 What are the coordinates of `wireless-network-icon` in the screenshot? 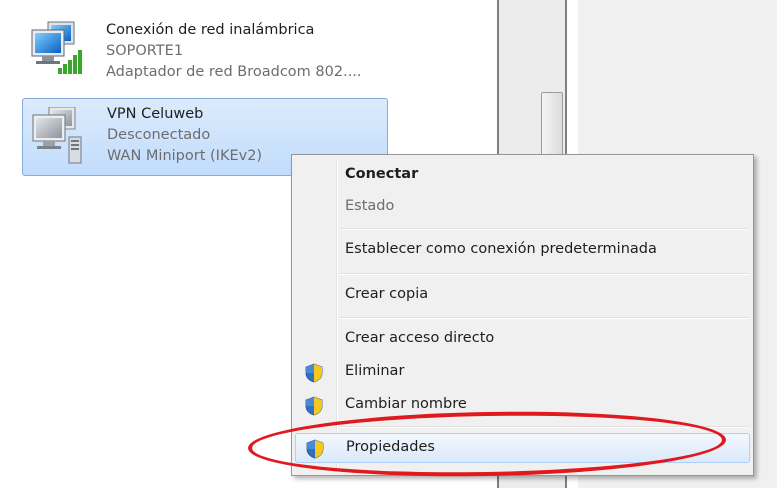 It's located at (56, 47).